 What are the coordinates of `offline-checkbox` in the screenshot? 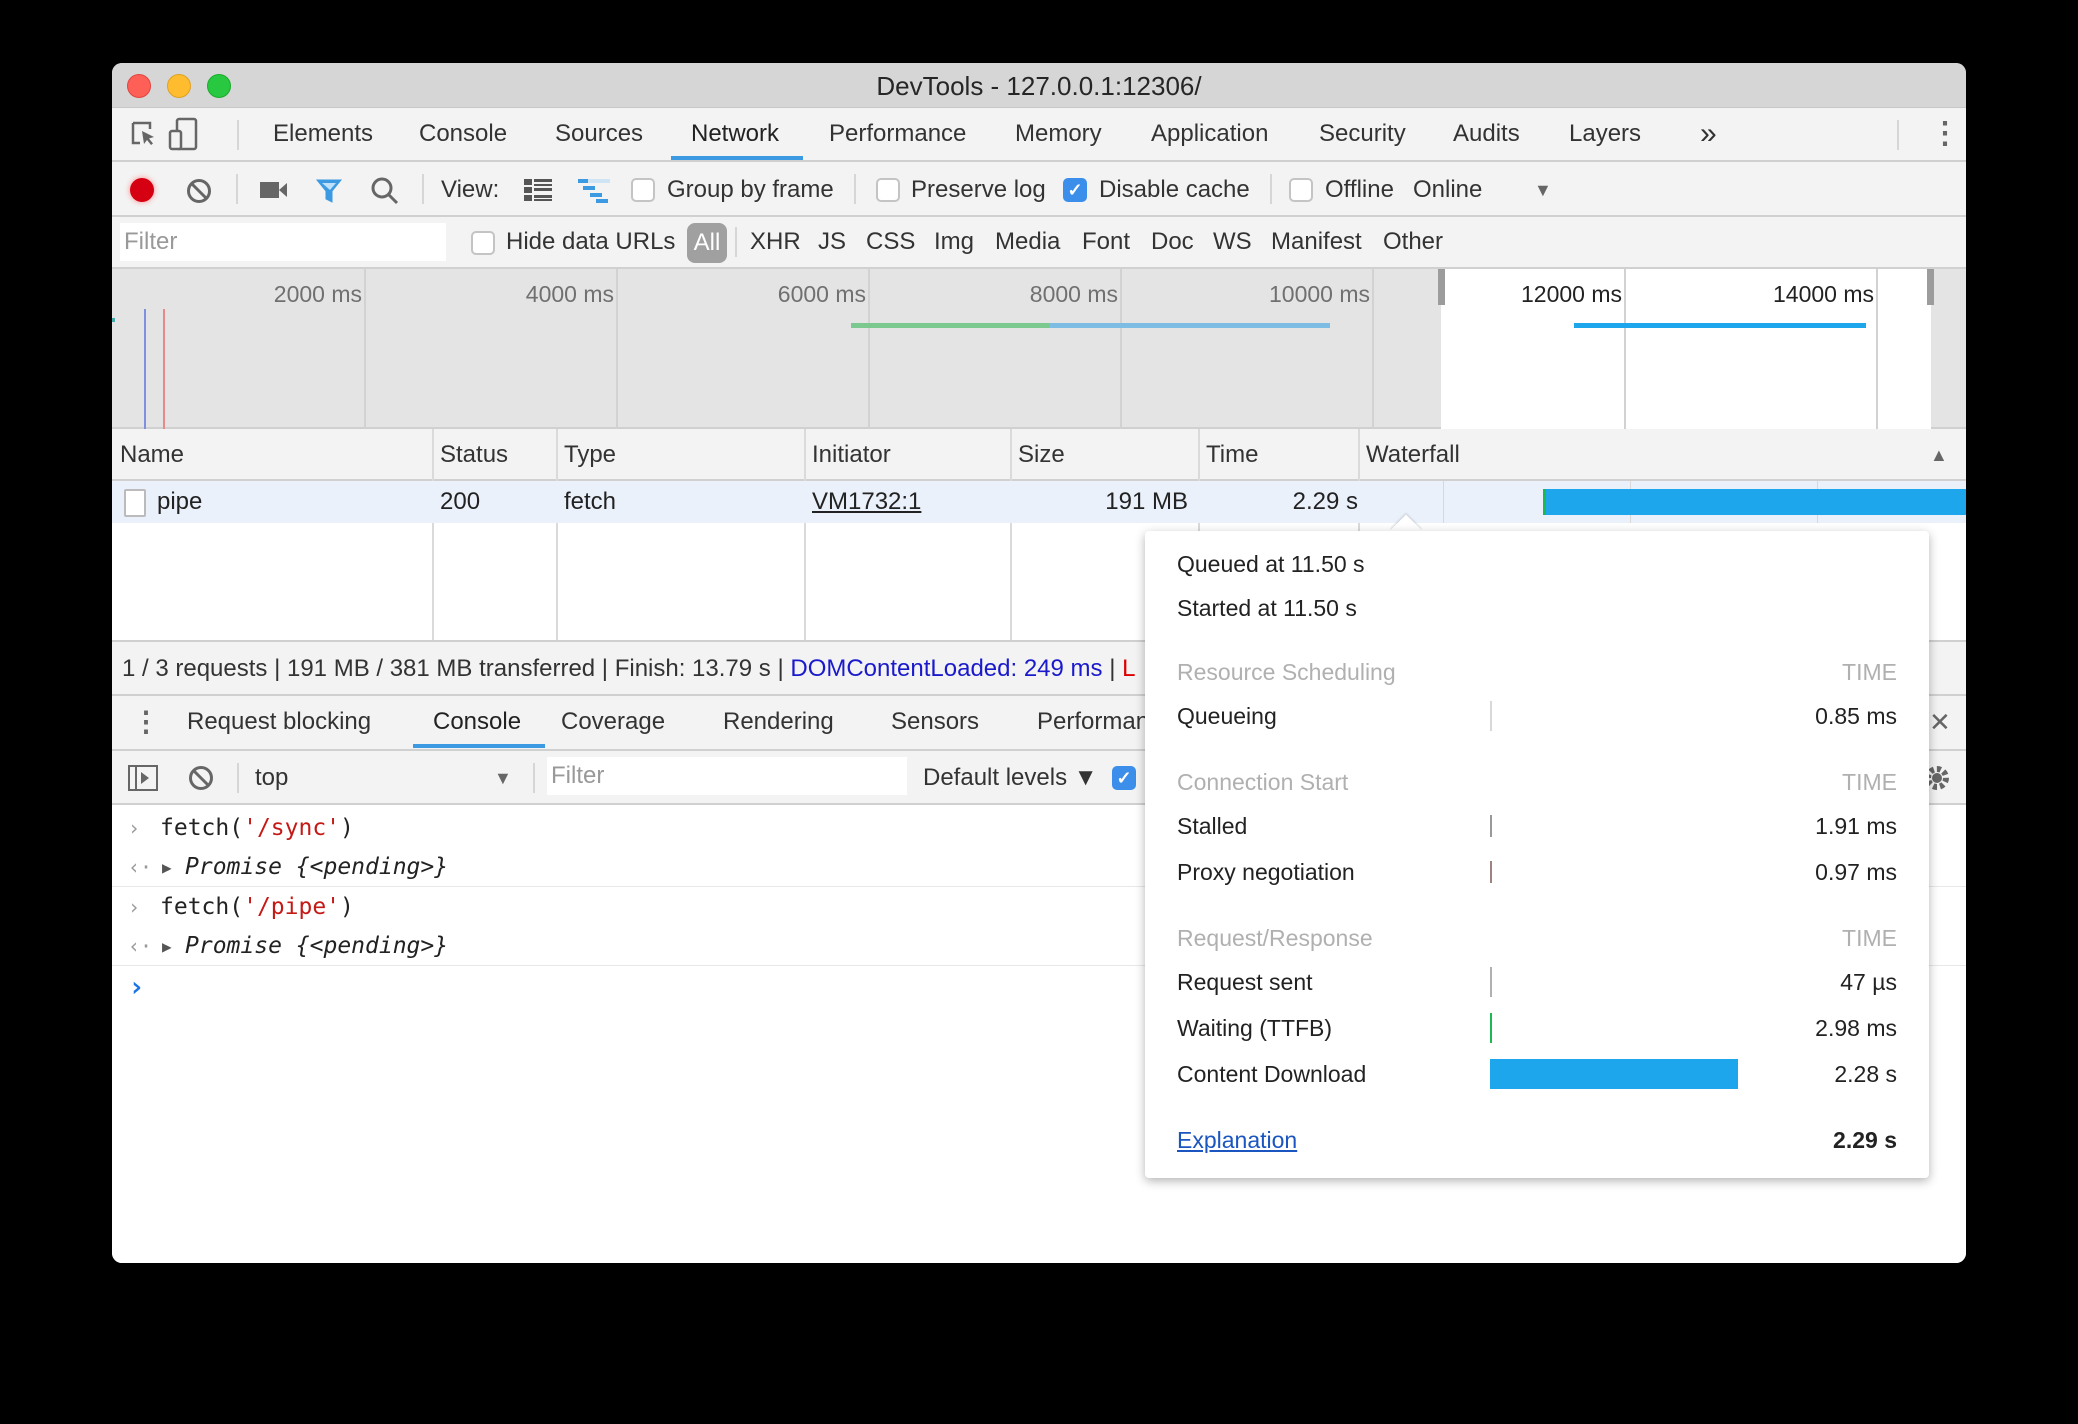 It's located at (1301, 190).